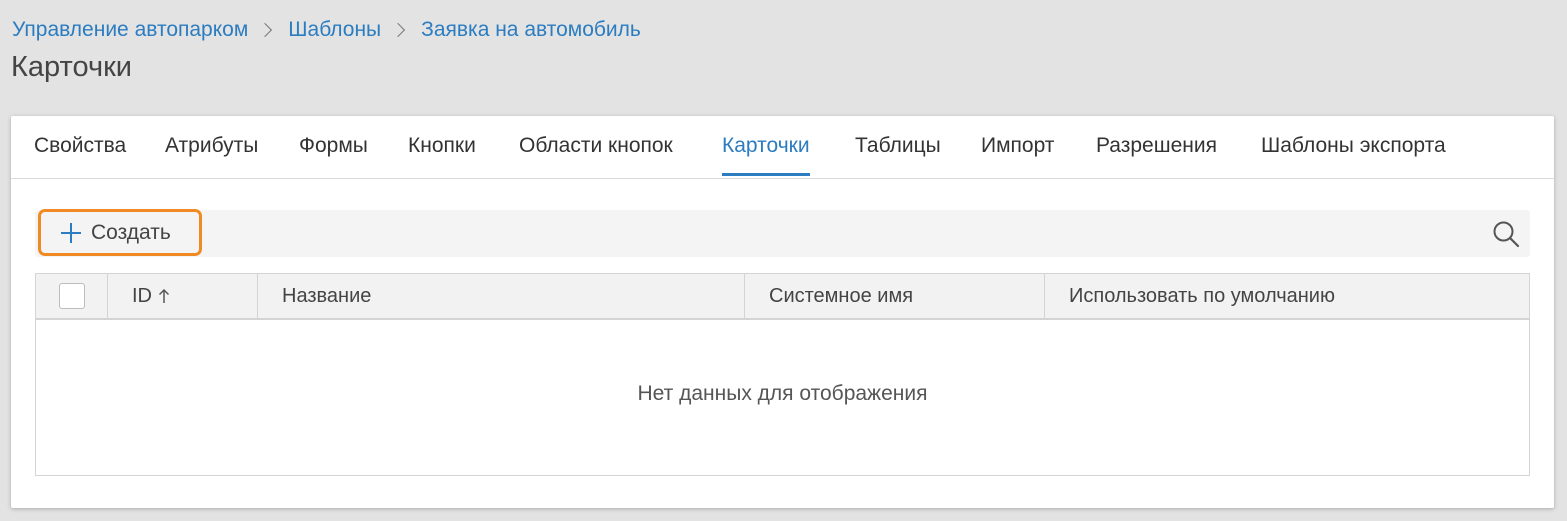  Describe the element at coordinates (211, 155) in the screenshot. I see `tab-attributes: Атрибуты` at that location.